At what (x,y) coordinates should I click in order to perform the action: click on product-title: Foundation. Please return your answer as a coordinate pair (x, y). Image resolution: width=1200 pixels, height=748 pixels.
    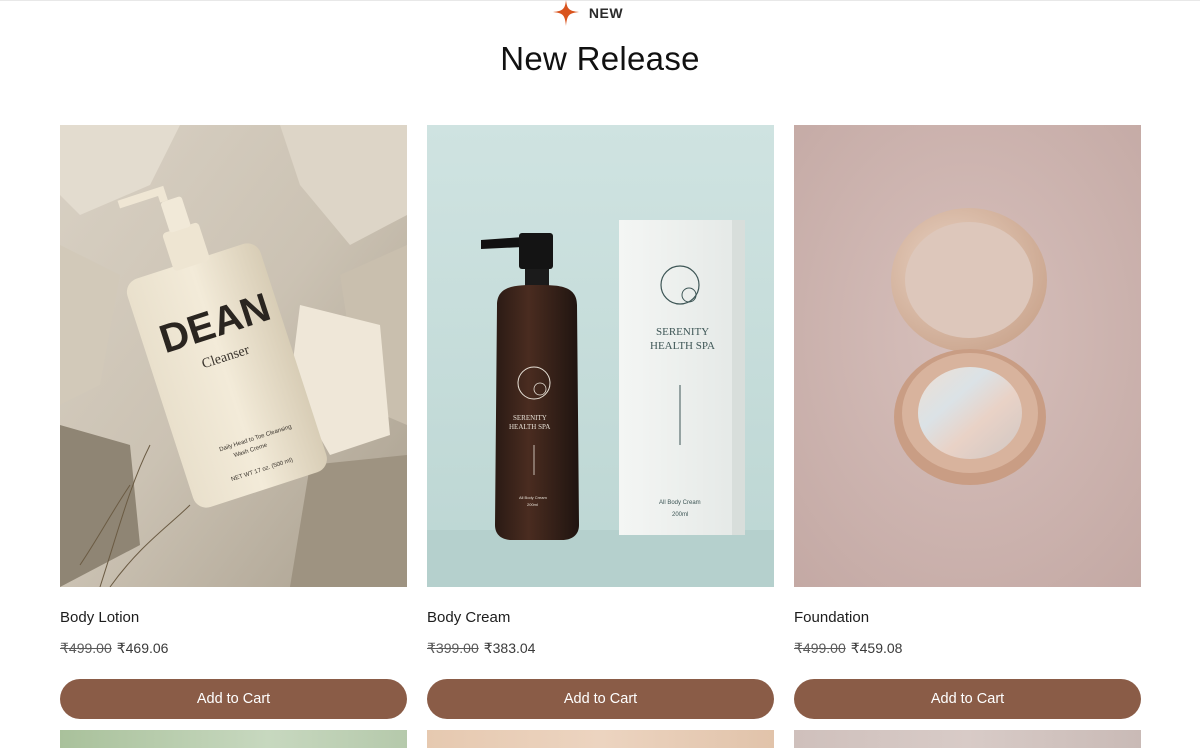
    Looking at the image, I should click on (967, 618).